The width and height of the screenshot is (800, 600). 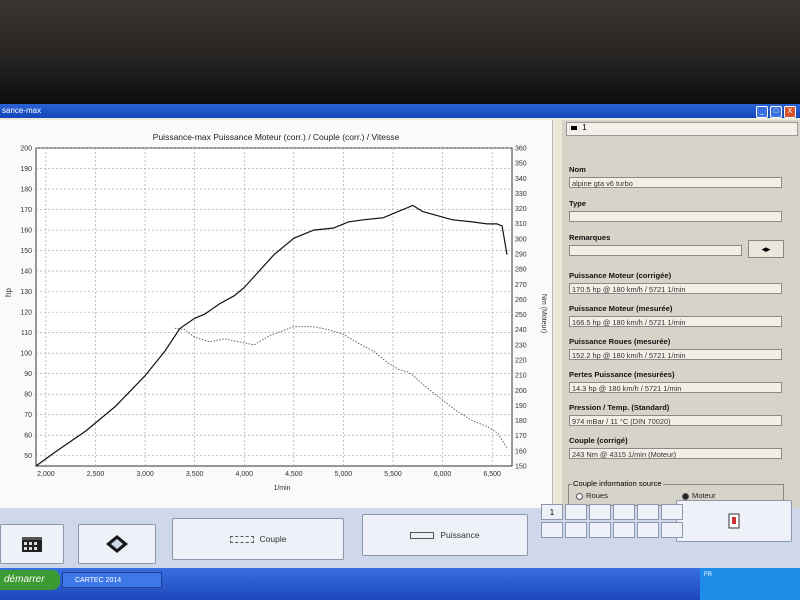 What do you see at coordinates (393, 474) in the screenshot?
I see `x-tick-label: 5,500` at bounding box center [393, 474].